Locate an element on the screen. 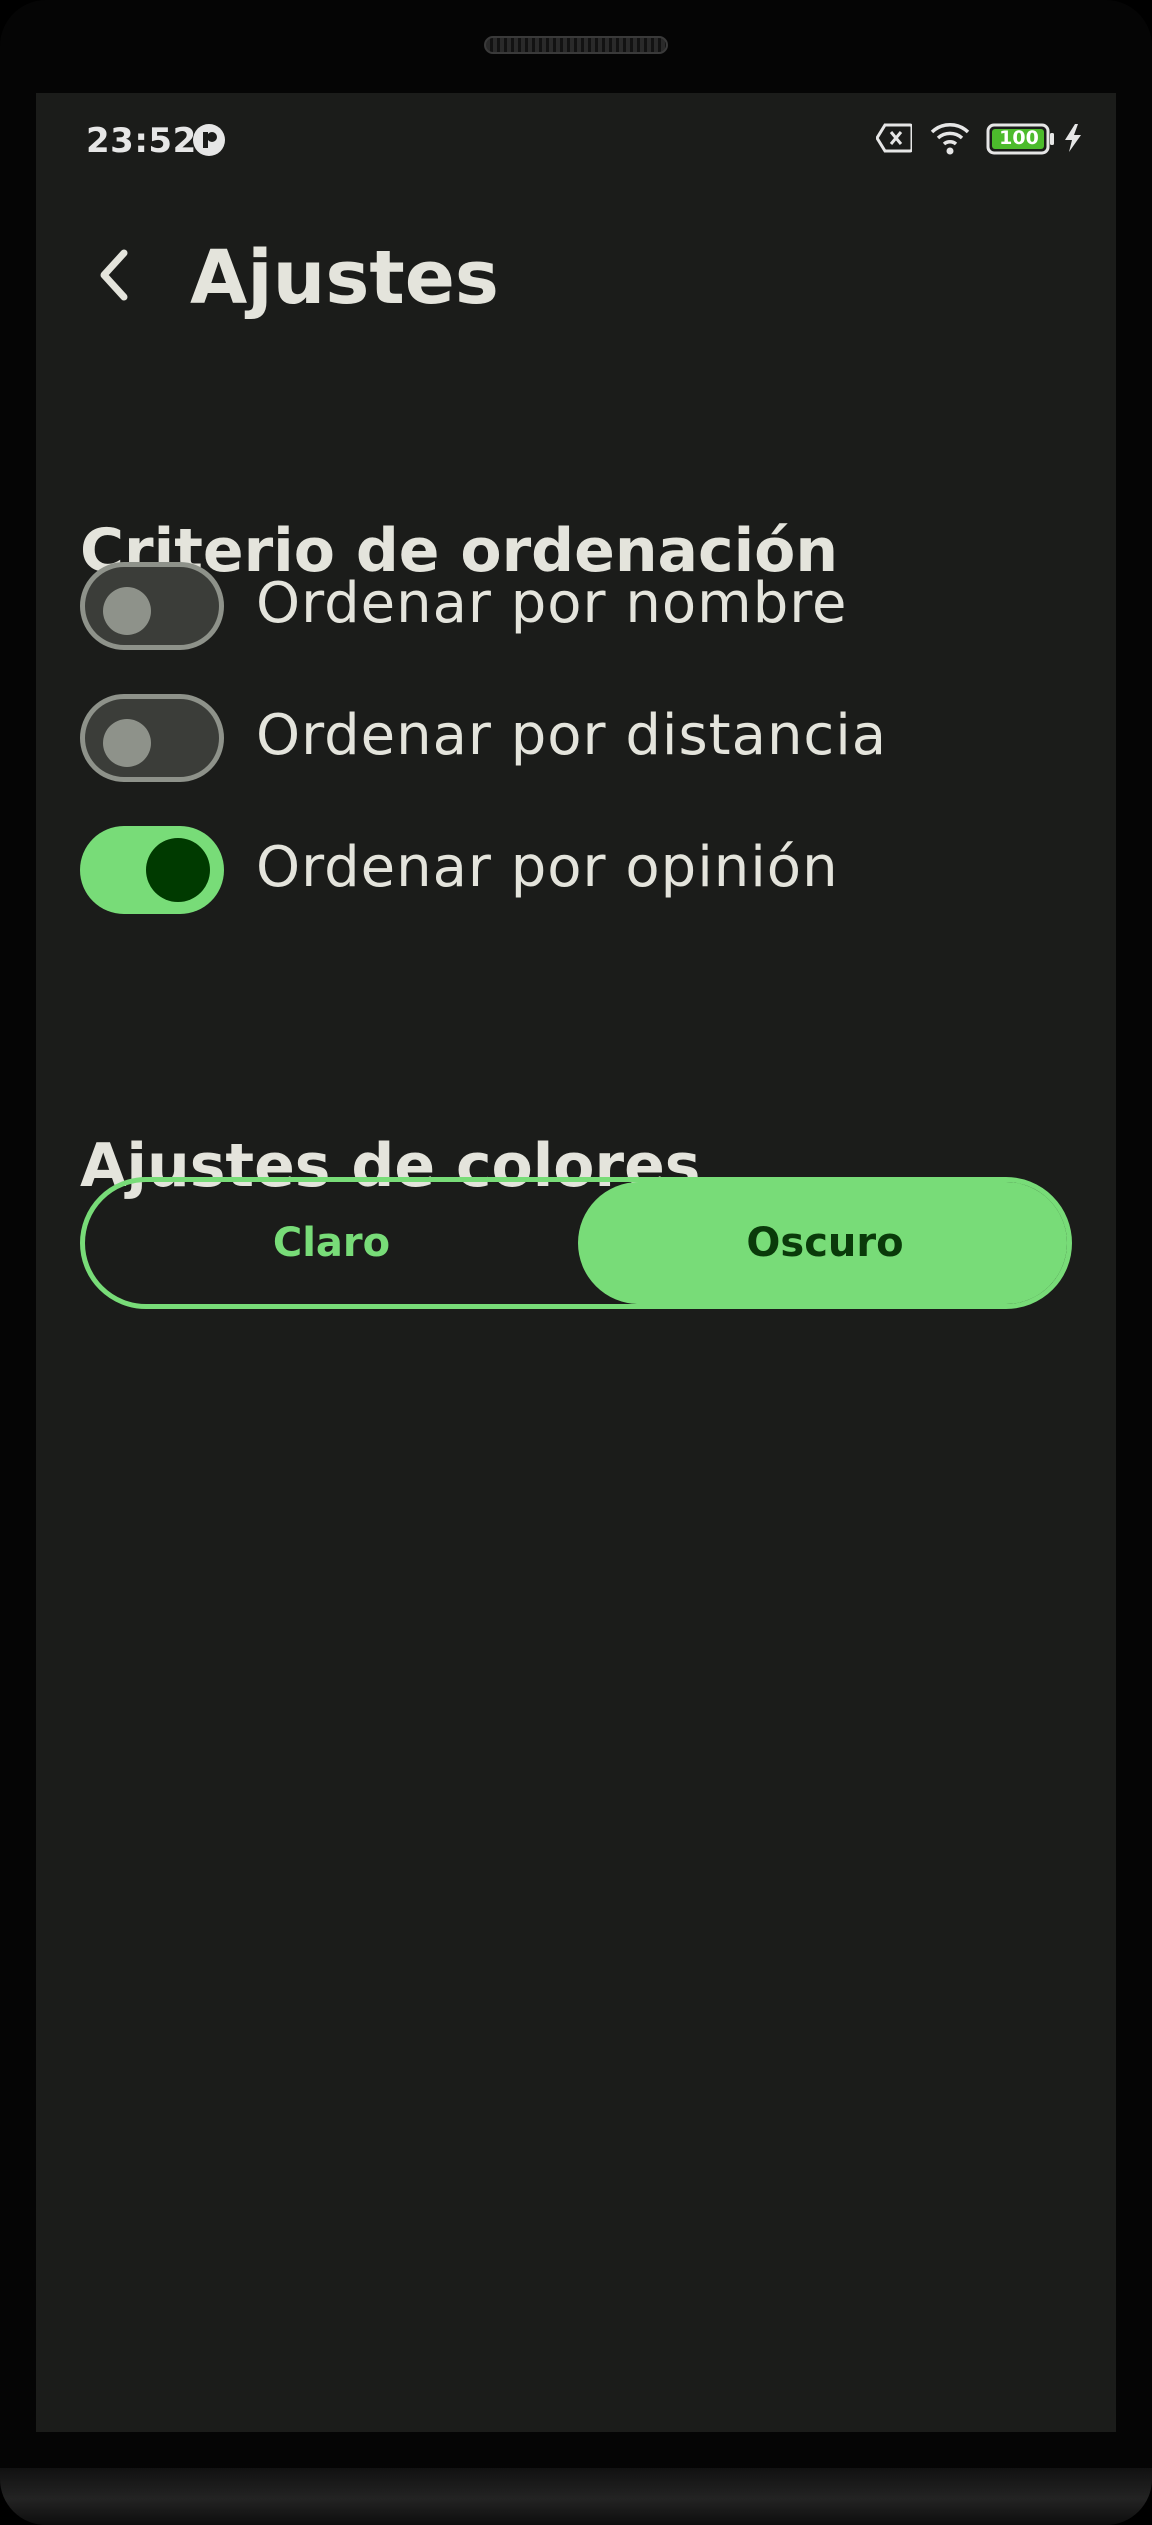 This screenshot has height=2525, width=1152. charging-bolt-icon is located at coordinates (1073, 140).